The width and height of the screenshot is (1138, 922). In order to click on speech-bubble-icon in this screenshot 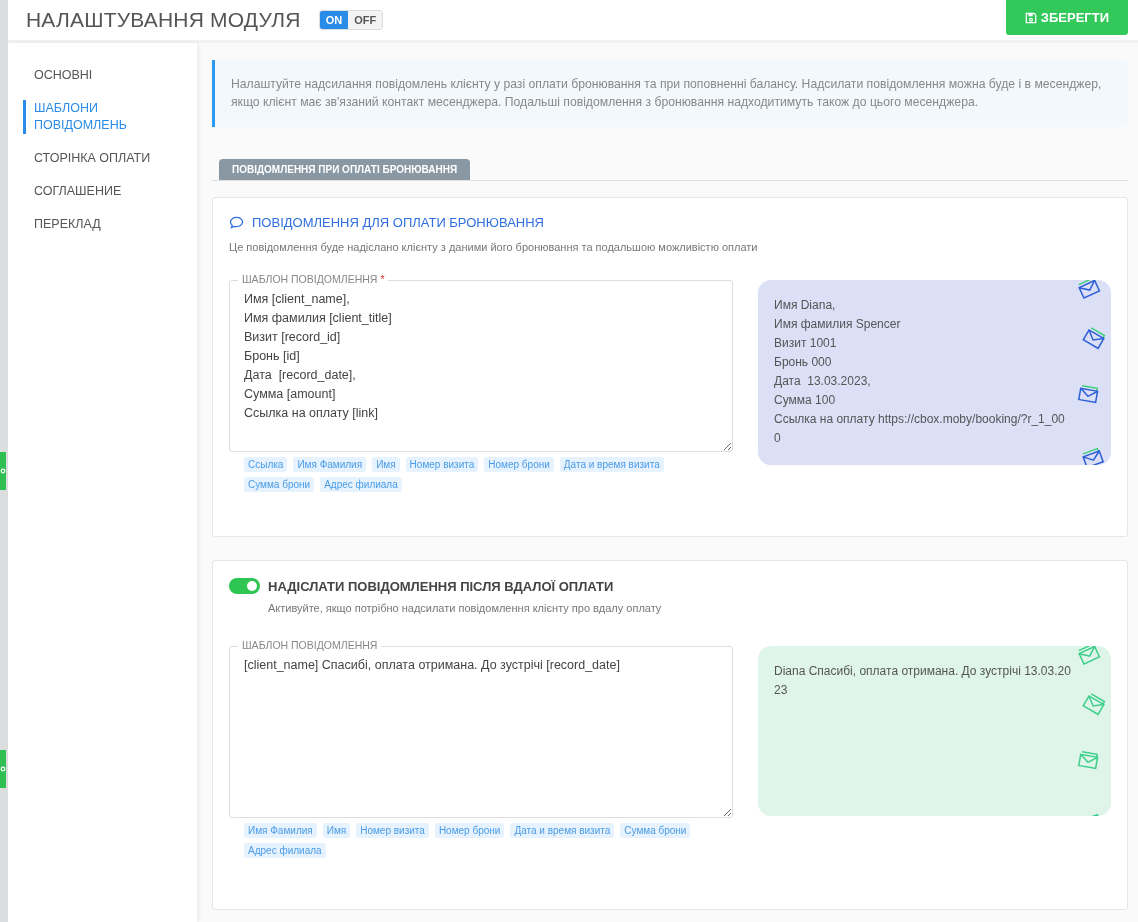, I will do `click(236, 222)`.